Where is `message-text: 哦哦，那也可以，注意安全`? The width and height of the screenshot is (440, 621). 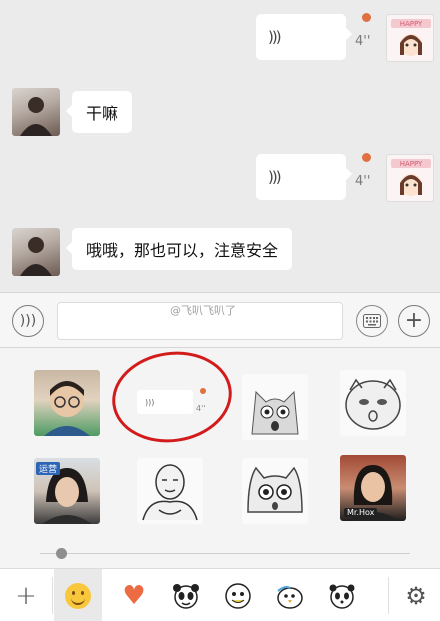 message-text: 哦哦，那也可以，注意安全 is located at coordinates (182, 250).